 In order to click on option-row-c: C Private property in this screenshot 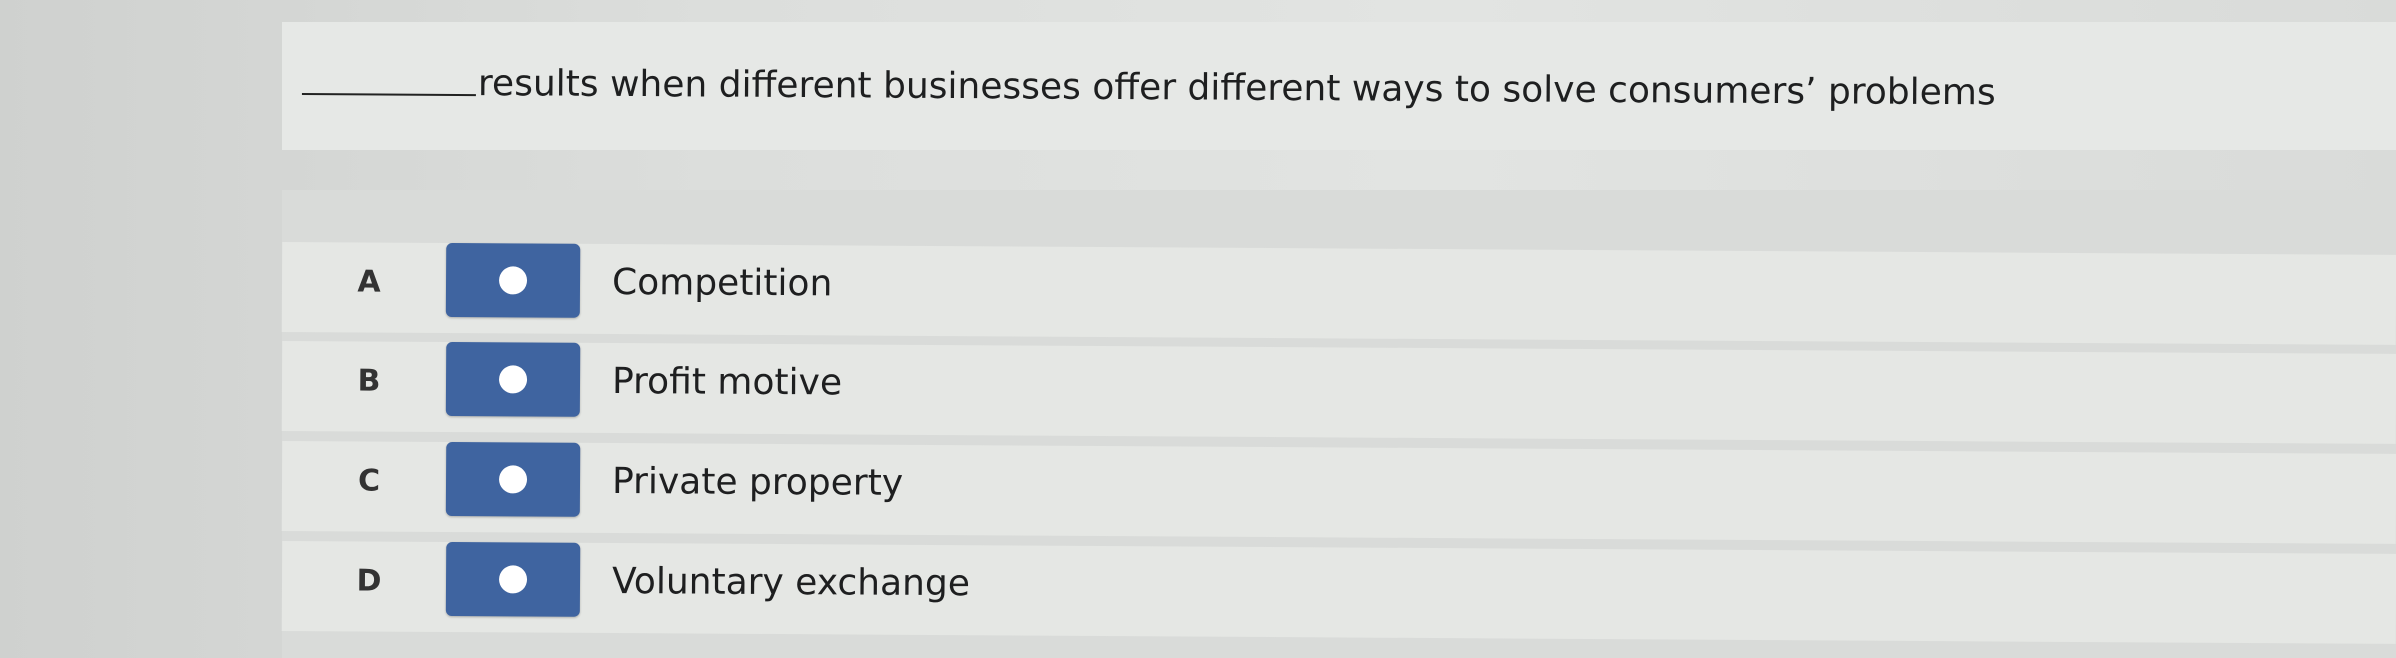, I will do `click(1338, 492)`.